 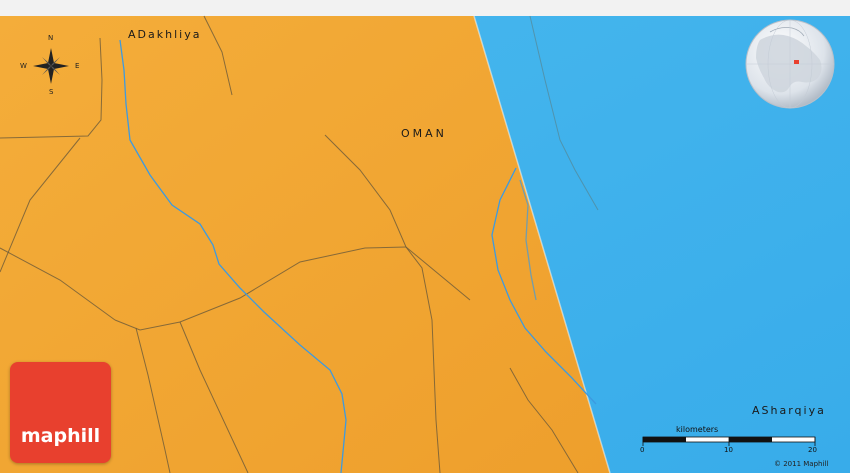 What do you see at coordinates (424, 133) in the screenshot?
I see `country-label: OMAN` at bounding box center [424, 133].